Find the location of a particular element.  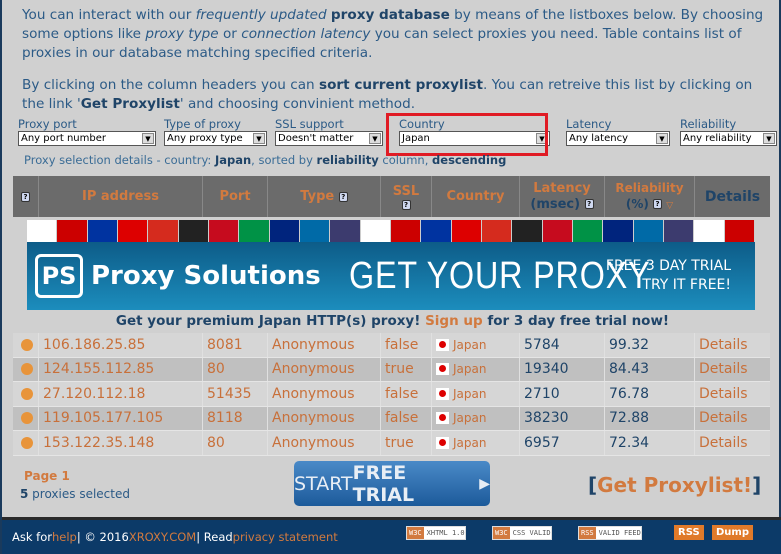

cell-port: 51435 is located at coordinates (235, 394).